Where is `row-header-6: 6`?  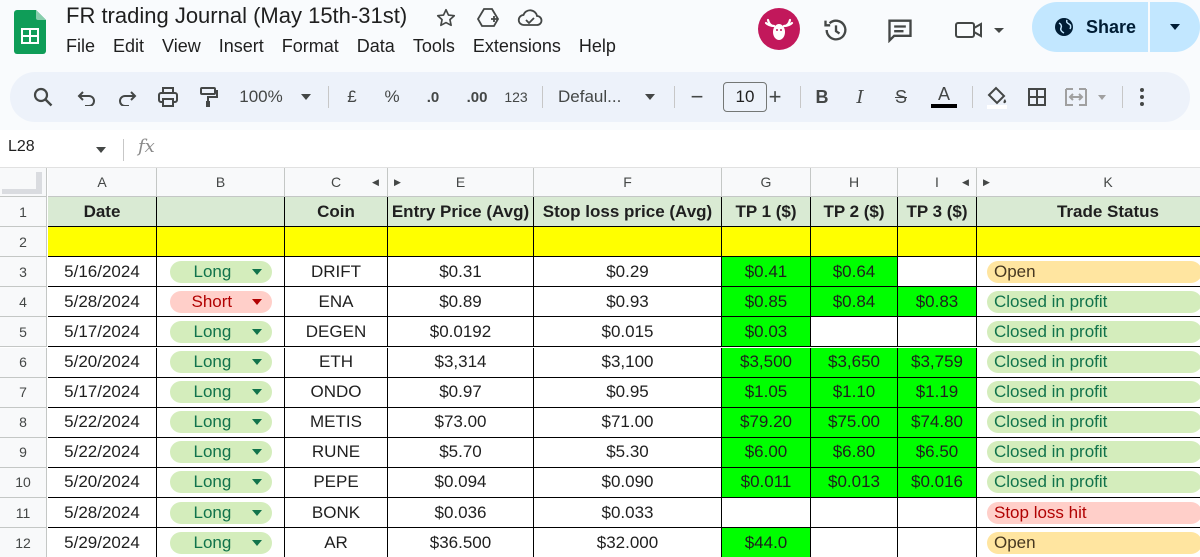
row-header-6: 6 is located at coordinates (23, 362).